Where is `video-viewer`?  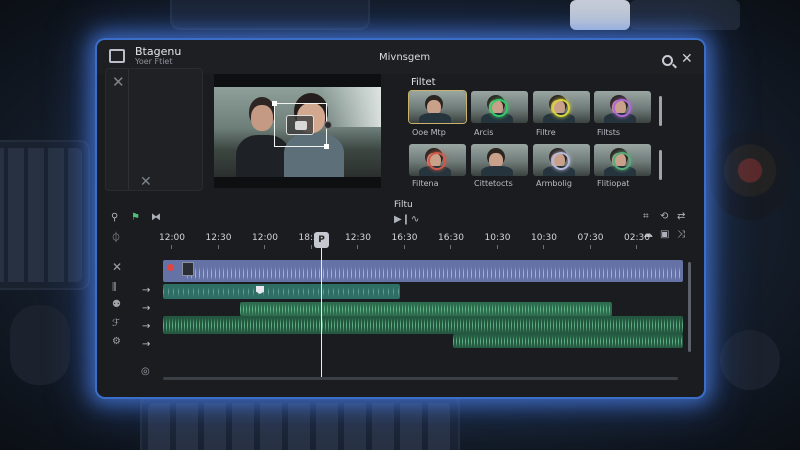
video-viewer is located at coordinates (297, 131).